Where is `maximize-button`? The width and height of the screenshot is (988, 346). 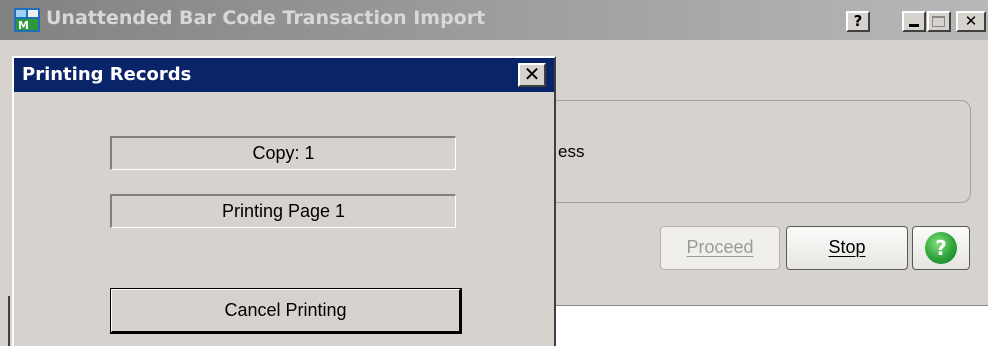 maximize-button is located at coordinates (939, 21).